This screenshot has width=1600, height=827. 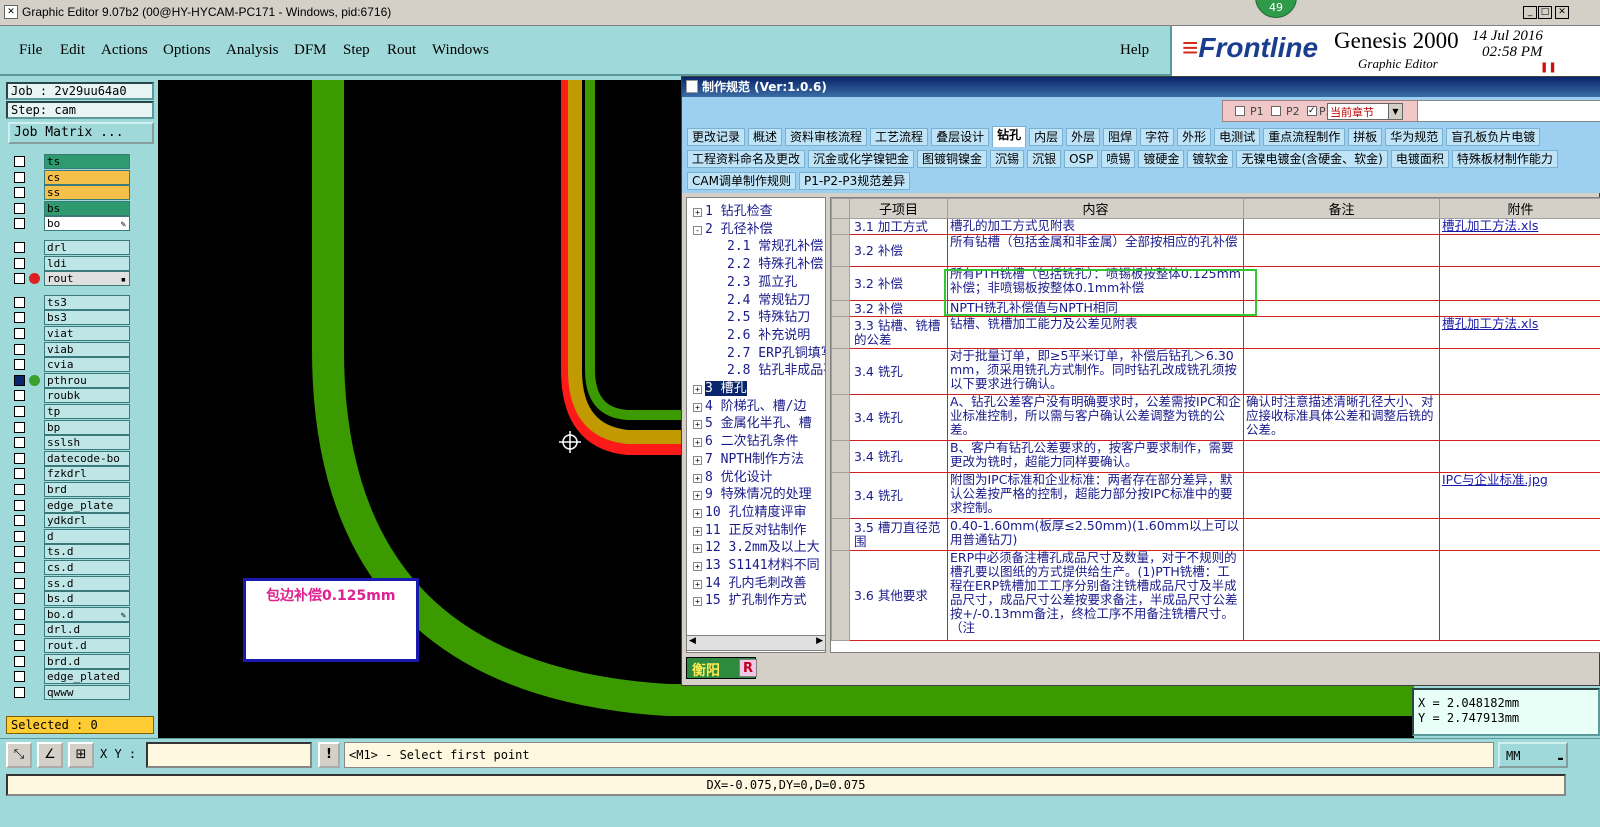 What do you see at coordinates (87, 458) in the screenshot?
I see `layer-name: datecode-bo` at bounding box center [87, 458].